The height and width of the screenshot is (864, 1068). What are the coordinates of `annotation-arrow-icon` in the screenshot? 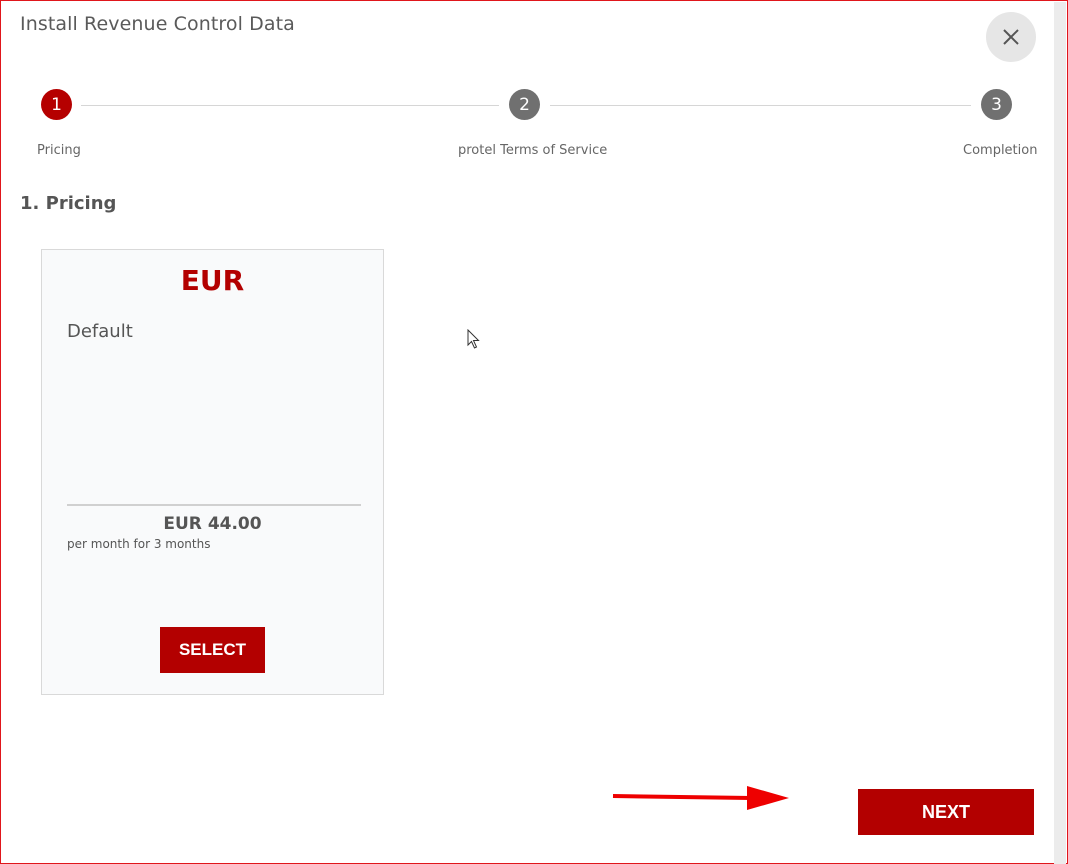 It's located at (700, 798).